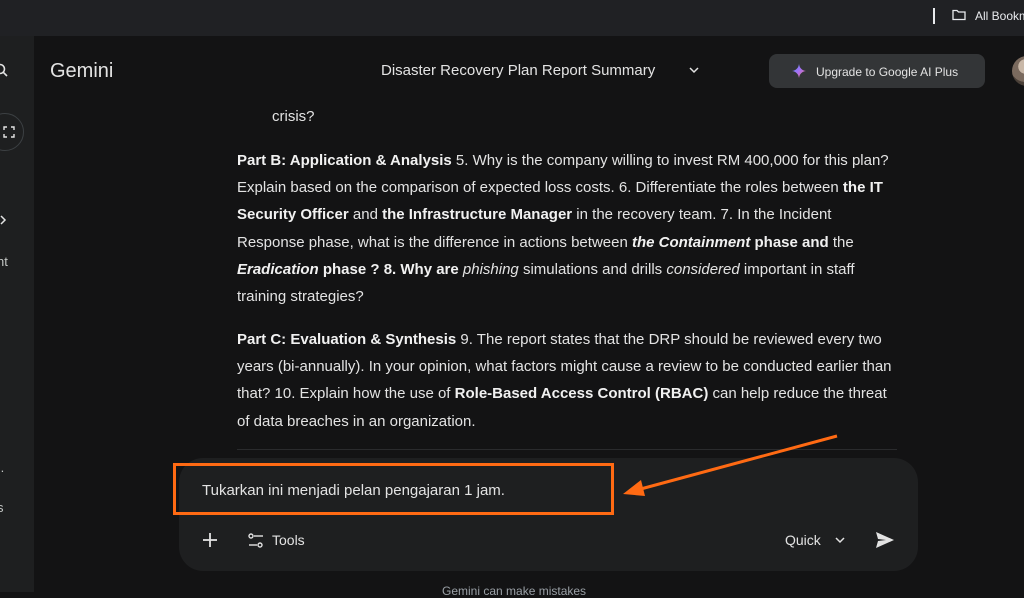 Image resolution: width=1024 pixels, height=598 pixels. Describe the element at coordinates (518, 70) in the screenshot. I see `chat-title: Disaster Recovery Plan Report Summary` at that location.